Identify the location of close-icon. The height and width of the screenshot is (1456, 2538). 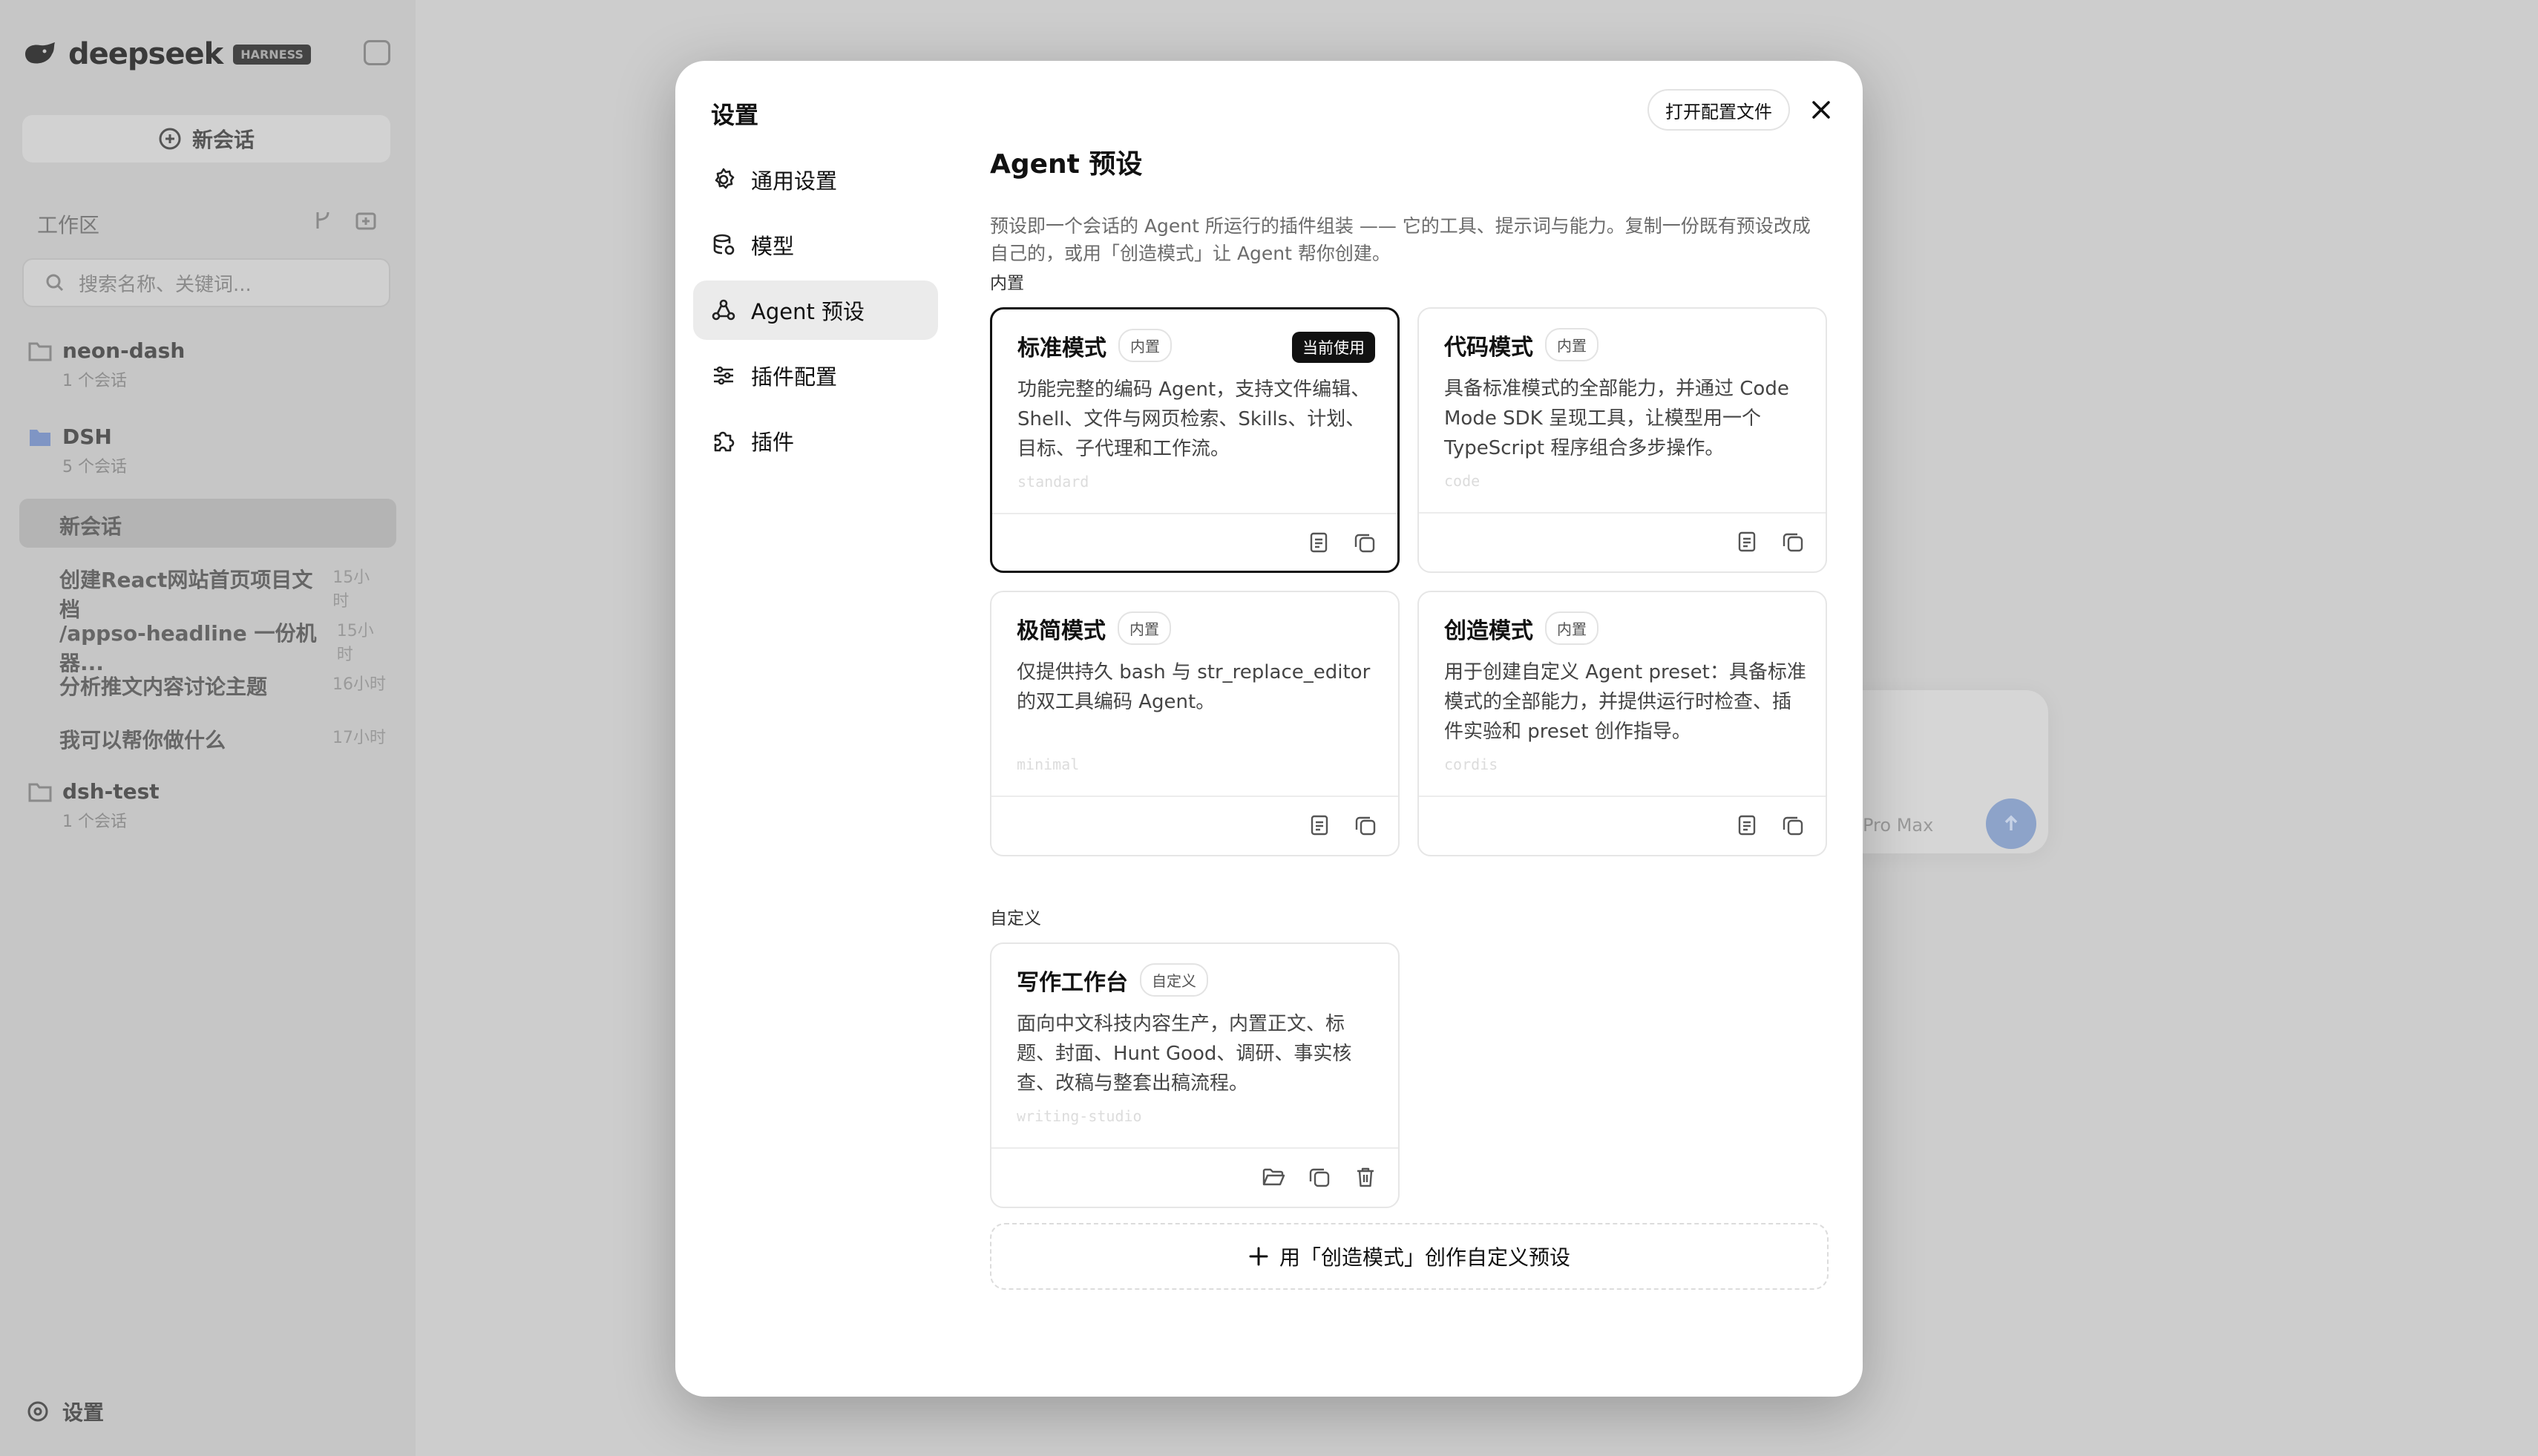
(1821, 110).